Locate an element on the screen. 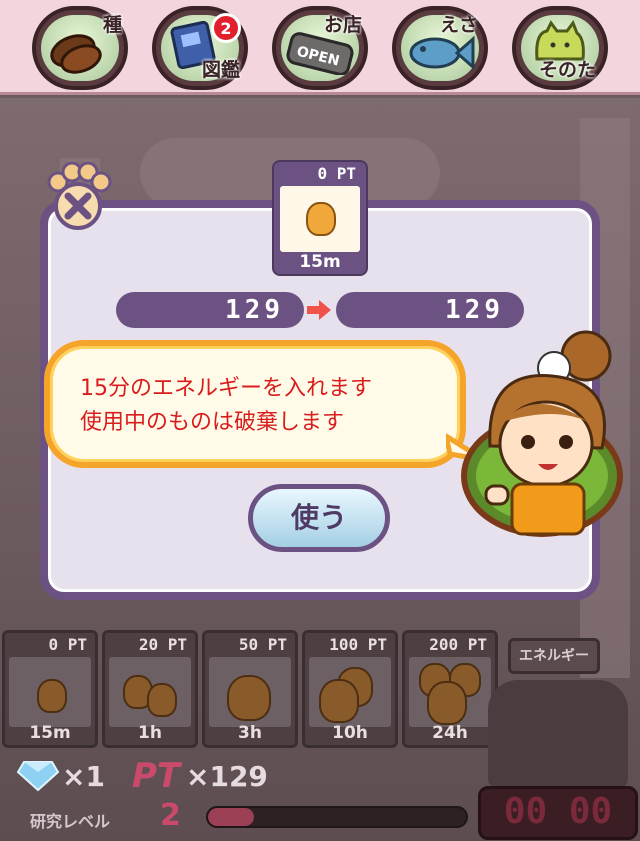 The height and width of the screenshot is (841, 640). energy-label: エネルギー is located at coordinates (554, 656).